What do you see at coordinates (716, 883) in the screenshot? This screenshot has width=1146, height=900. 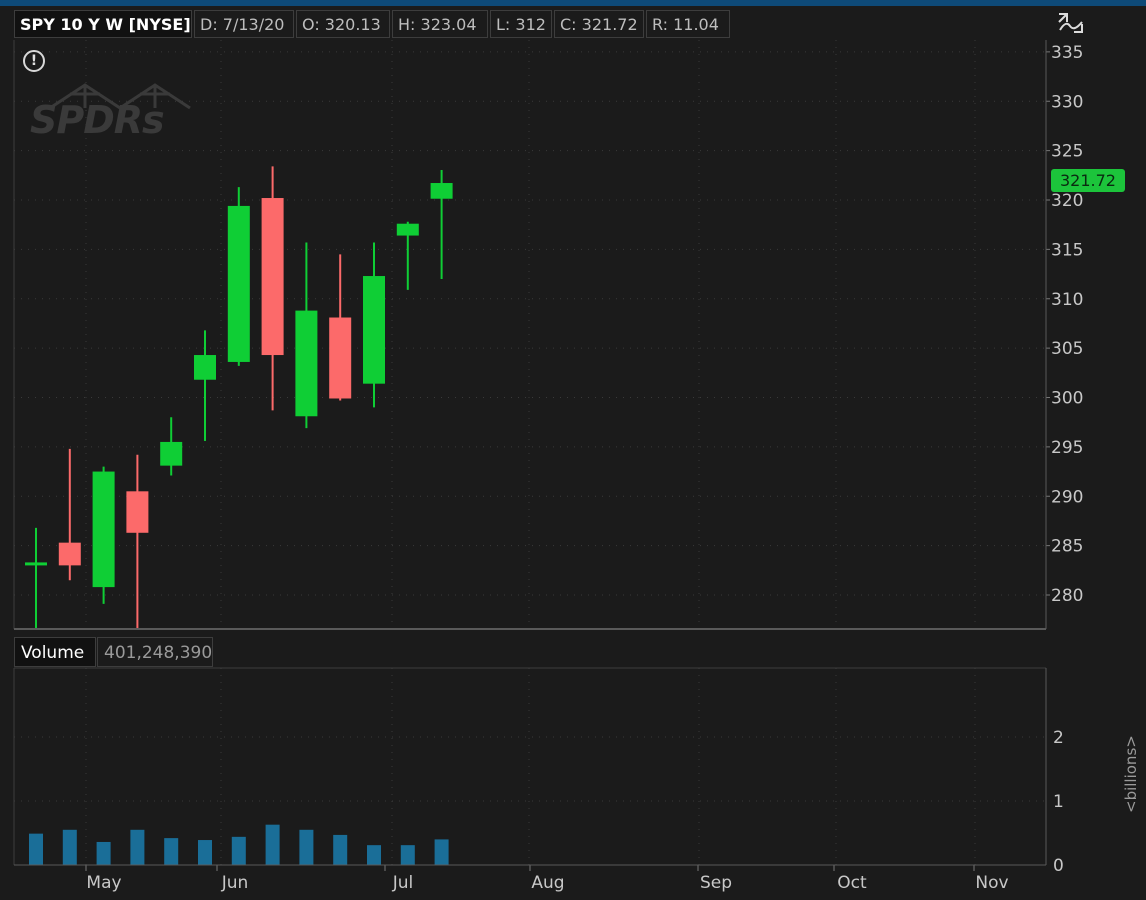 I see `month-label: Sep` at bounding box center [716, 883].